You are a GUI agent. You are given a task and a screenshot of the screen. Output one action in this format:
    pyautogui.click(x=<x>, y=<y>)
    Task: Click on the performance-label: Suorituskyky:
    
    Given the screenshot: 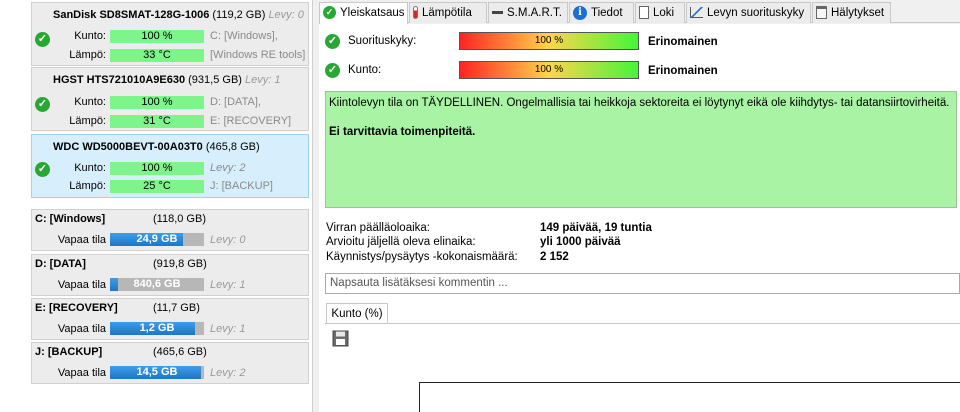 What is the action you would take?
    pyautogui.click(x=382, y=41)
    